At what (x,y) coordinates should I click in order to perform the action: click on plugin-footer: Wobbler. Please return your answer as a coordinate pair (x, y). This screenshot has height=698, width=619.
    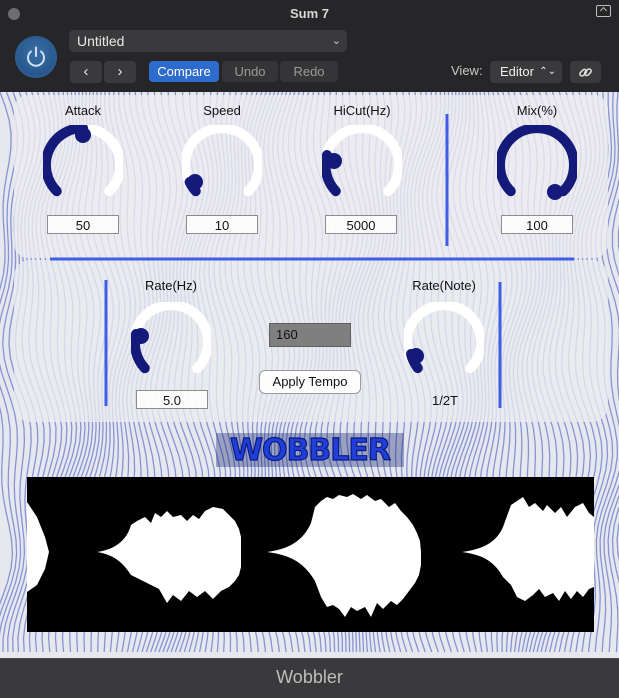
    Looking at the image, I should click on (309, 678).